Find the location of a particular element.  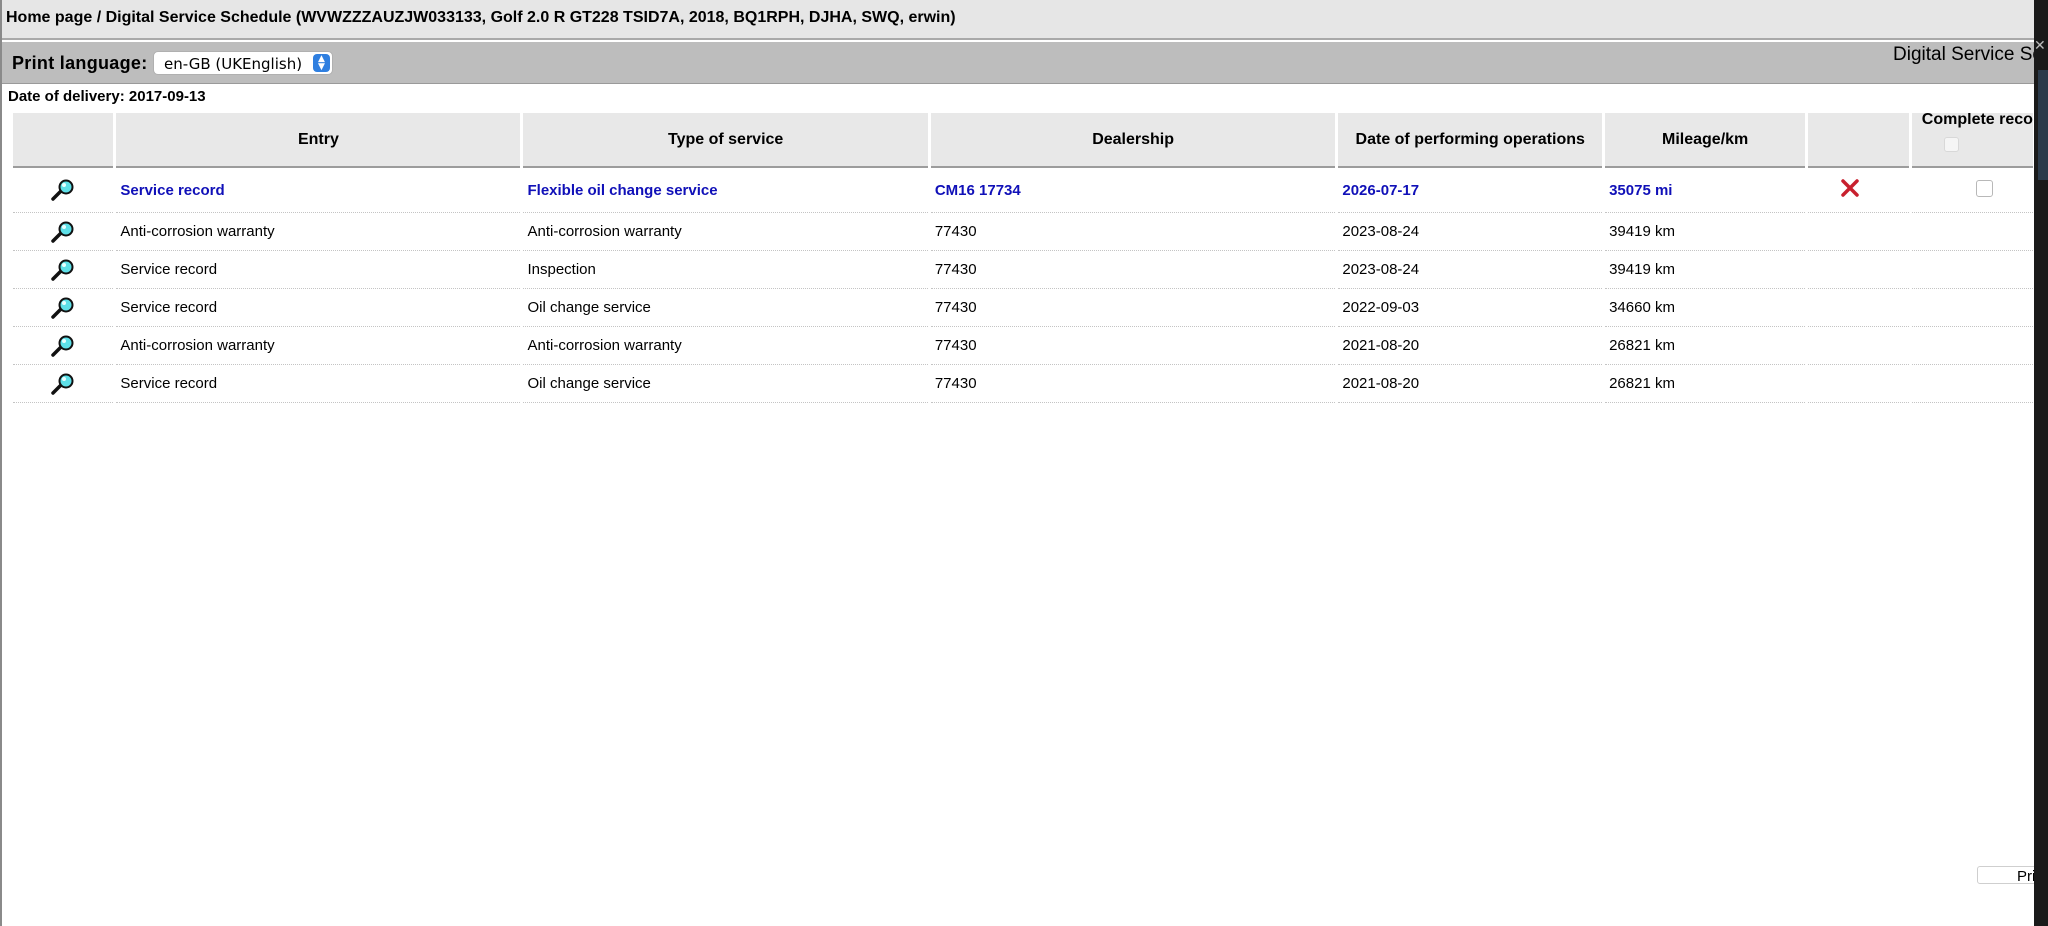

print-language-label: Print language: is located at coordinates (80, 63).